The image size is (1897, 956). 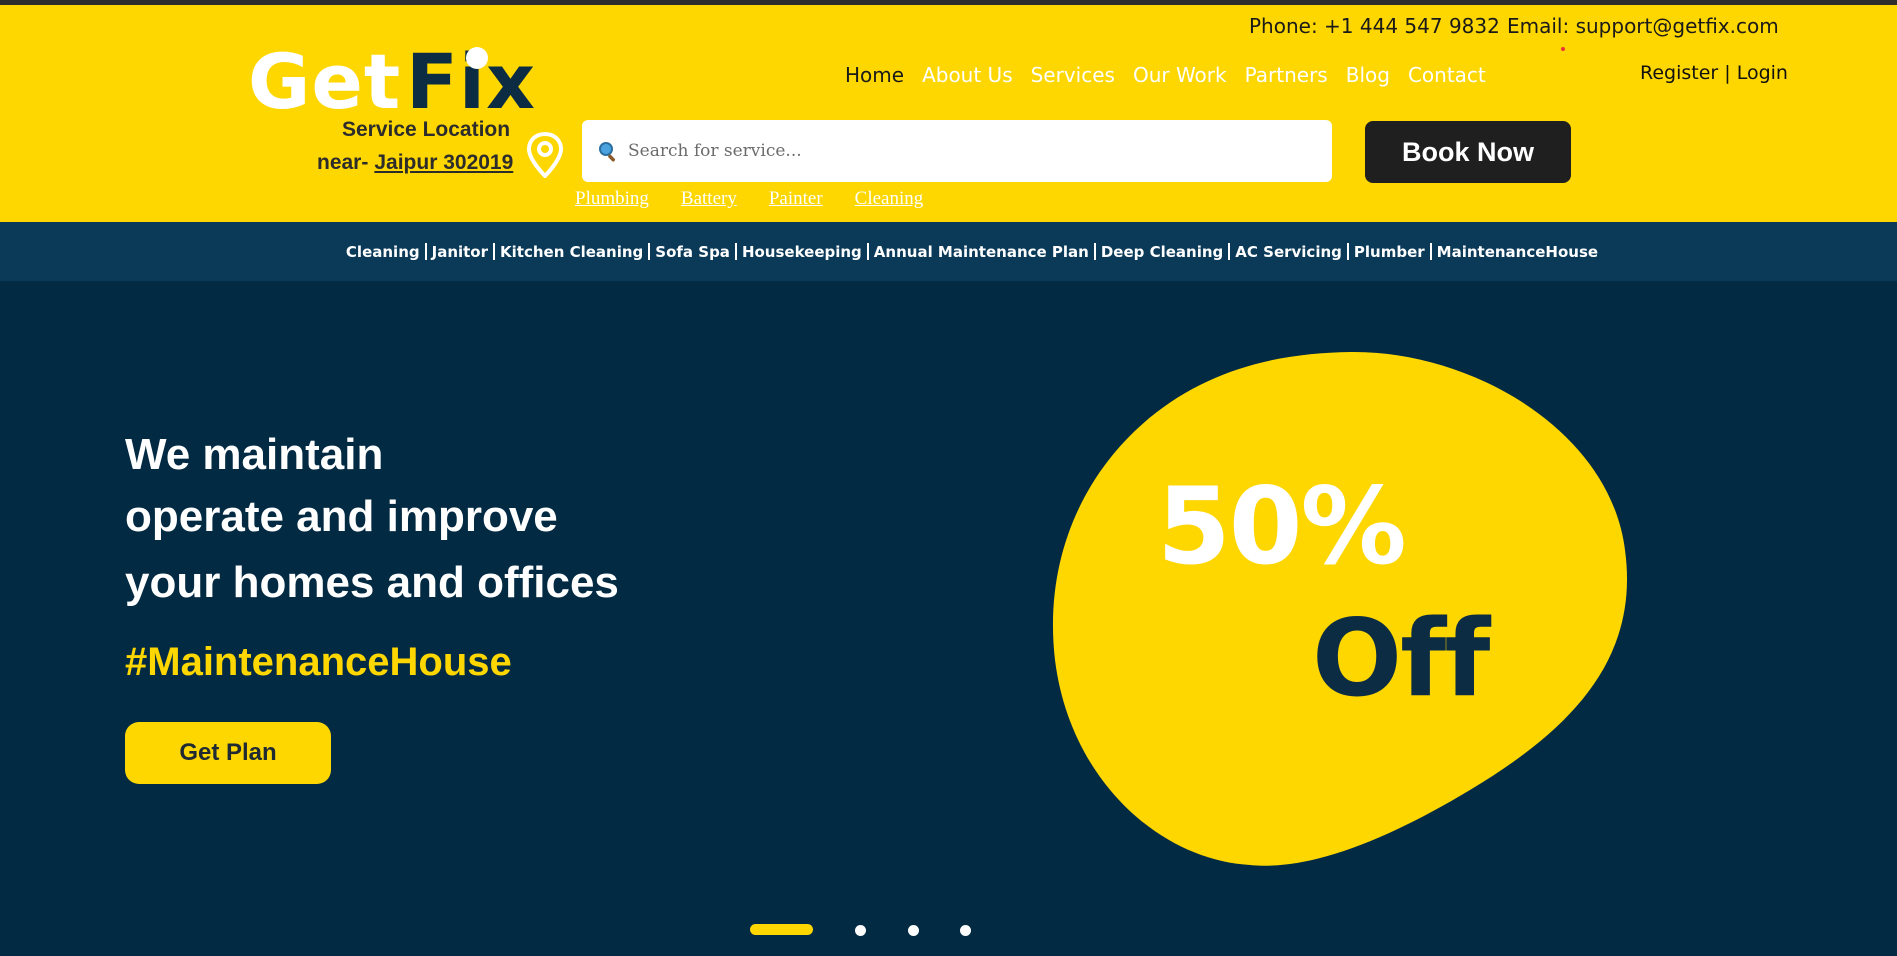 What do you see at coordinates (1401, 658) in the screenshot?
I see `promo-off: Off` at bounding box center [1401, 658].